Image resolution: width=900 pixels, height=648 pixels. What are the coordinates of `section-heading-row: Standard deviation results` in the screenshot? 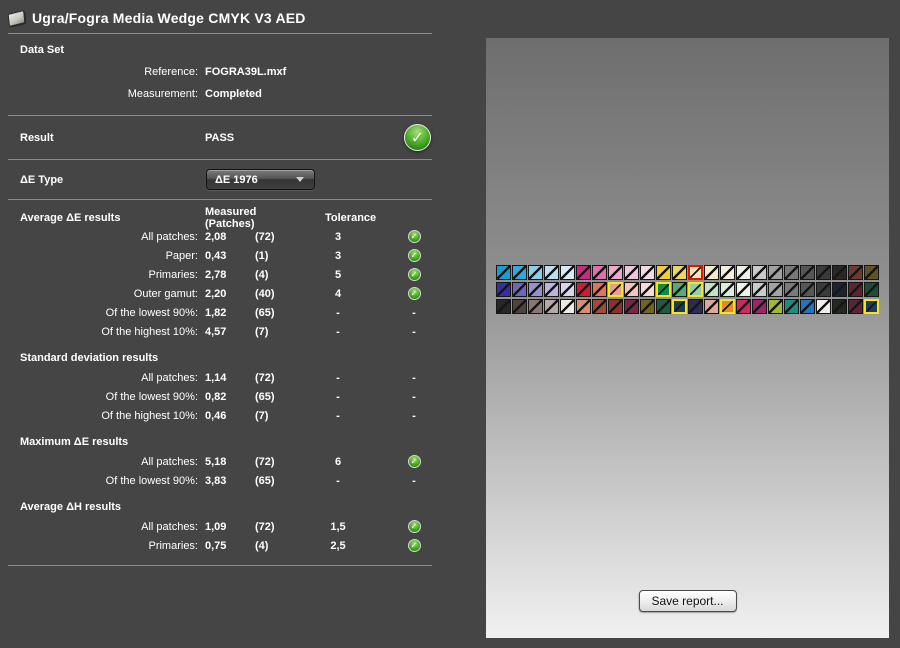 It's located at (231, 357).